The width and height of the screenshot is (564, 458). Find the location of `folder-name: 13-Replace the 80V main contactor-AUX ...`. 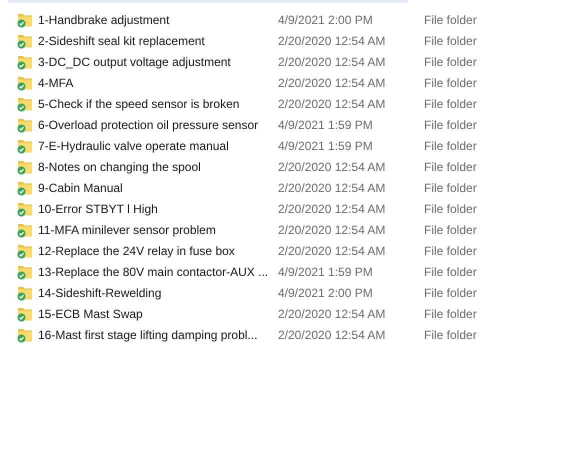

folder-name: 13-Replace the 80V main contactor-AUX ... is located at coordinates (158, 271).